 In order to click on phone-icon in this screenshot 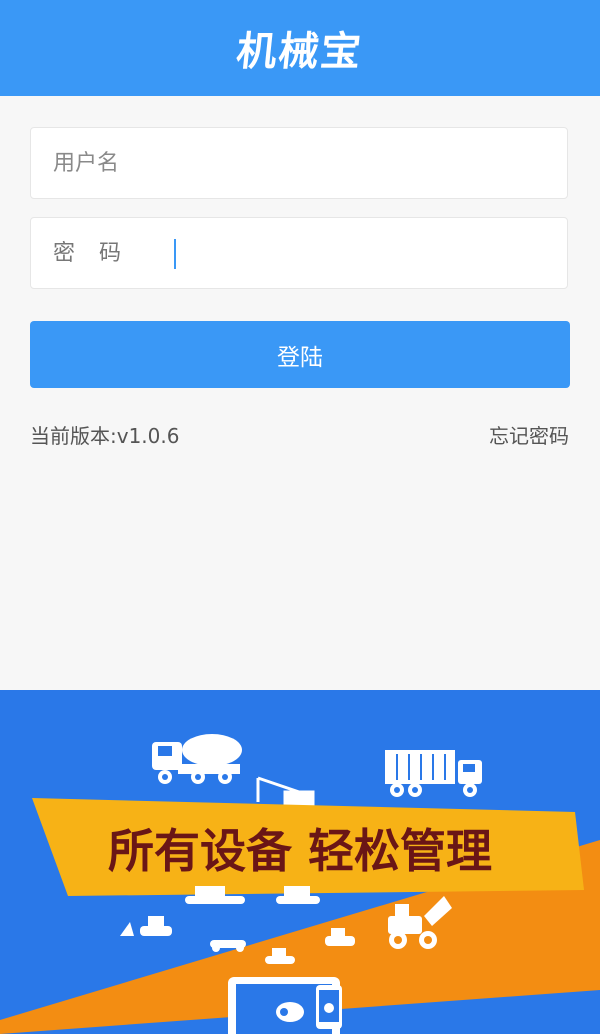, I will do `click(329, 1007)`.